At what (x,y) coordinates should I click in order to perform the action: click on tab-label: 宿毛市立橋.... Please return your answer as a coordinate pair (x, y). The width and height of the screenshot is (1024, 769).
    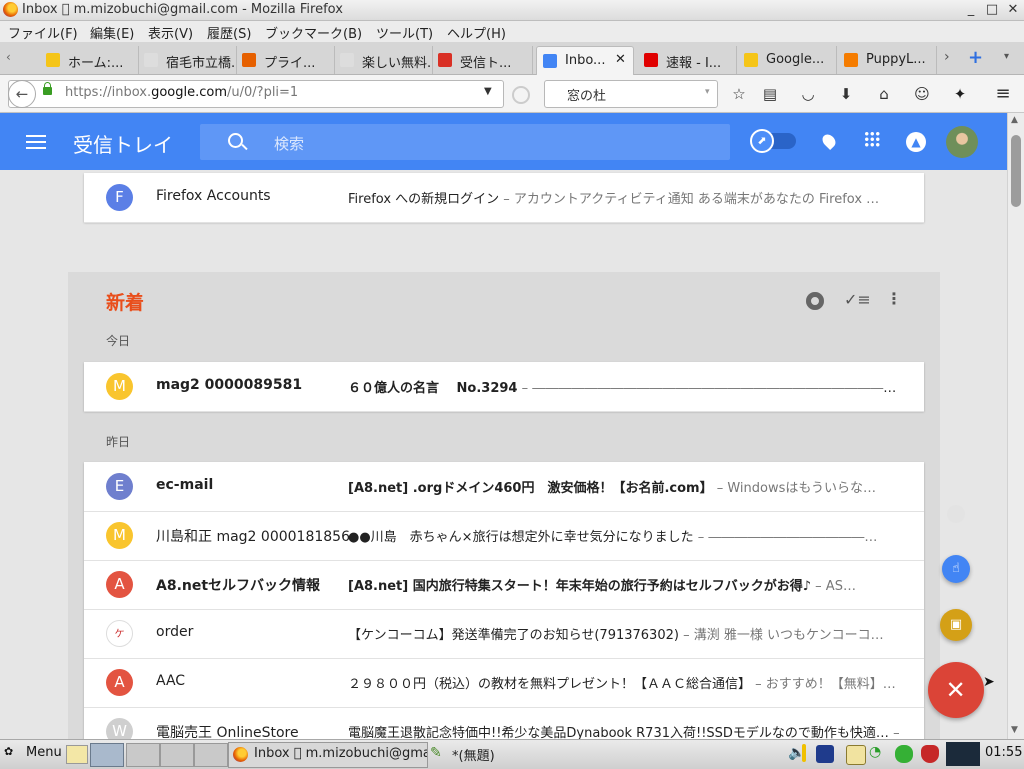
    Looking at the image, I should click on (201, 63).